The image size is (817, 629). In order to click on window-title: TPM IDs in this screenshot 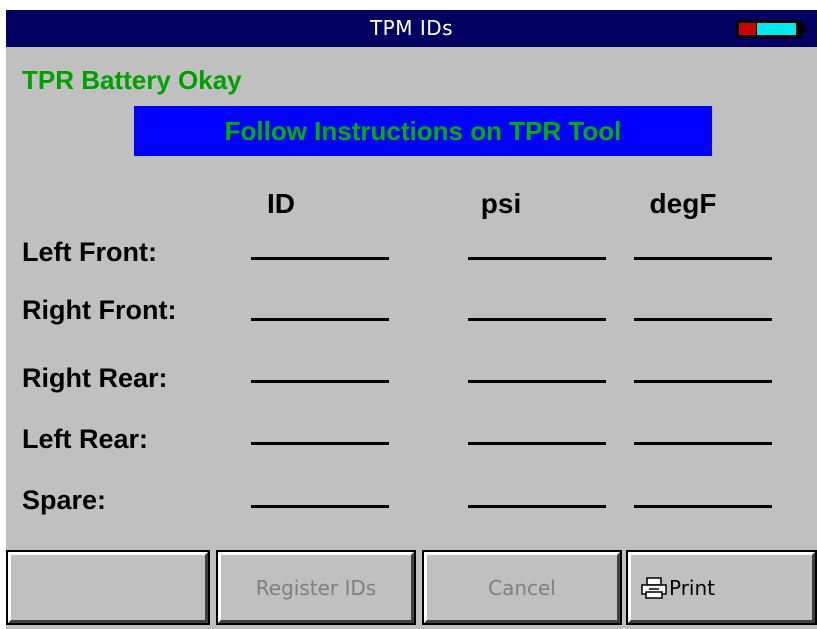, I will do `click(411, 28)`.